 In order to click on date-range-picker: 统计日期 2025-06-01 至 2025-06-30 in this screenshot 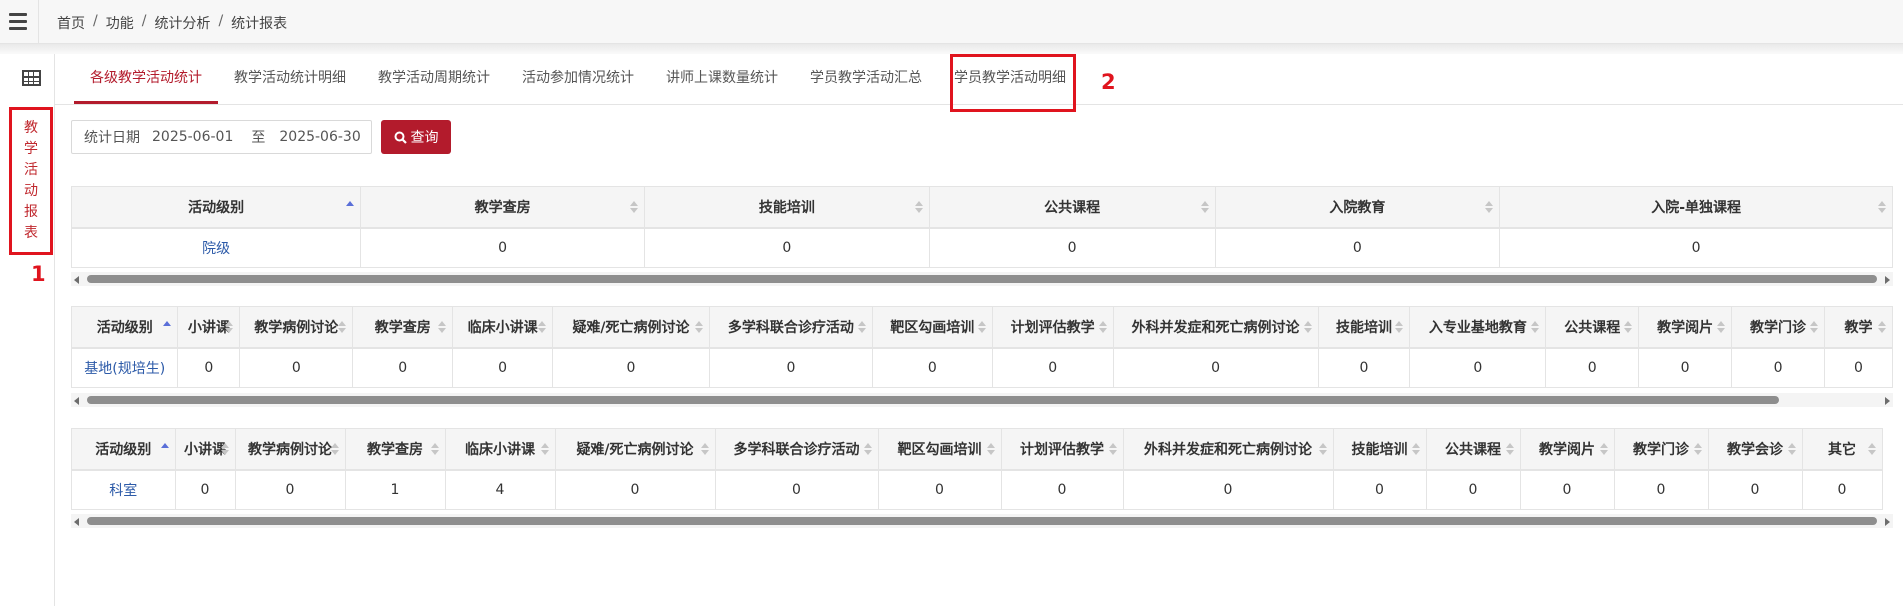, I will do `click(221, 137)`.